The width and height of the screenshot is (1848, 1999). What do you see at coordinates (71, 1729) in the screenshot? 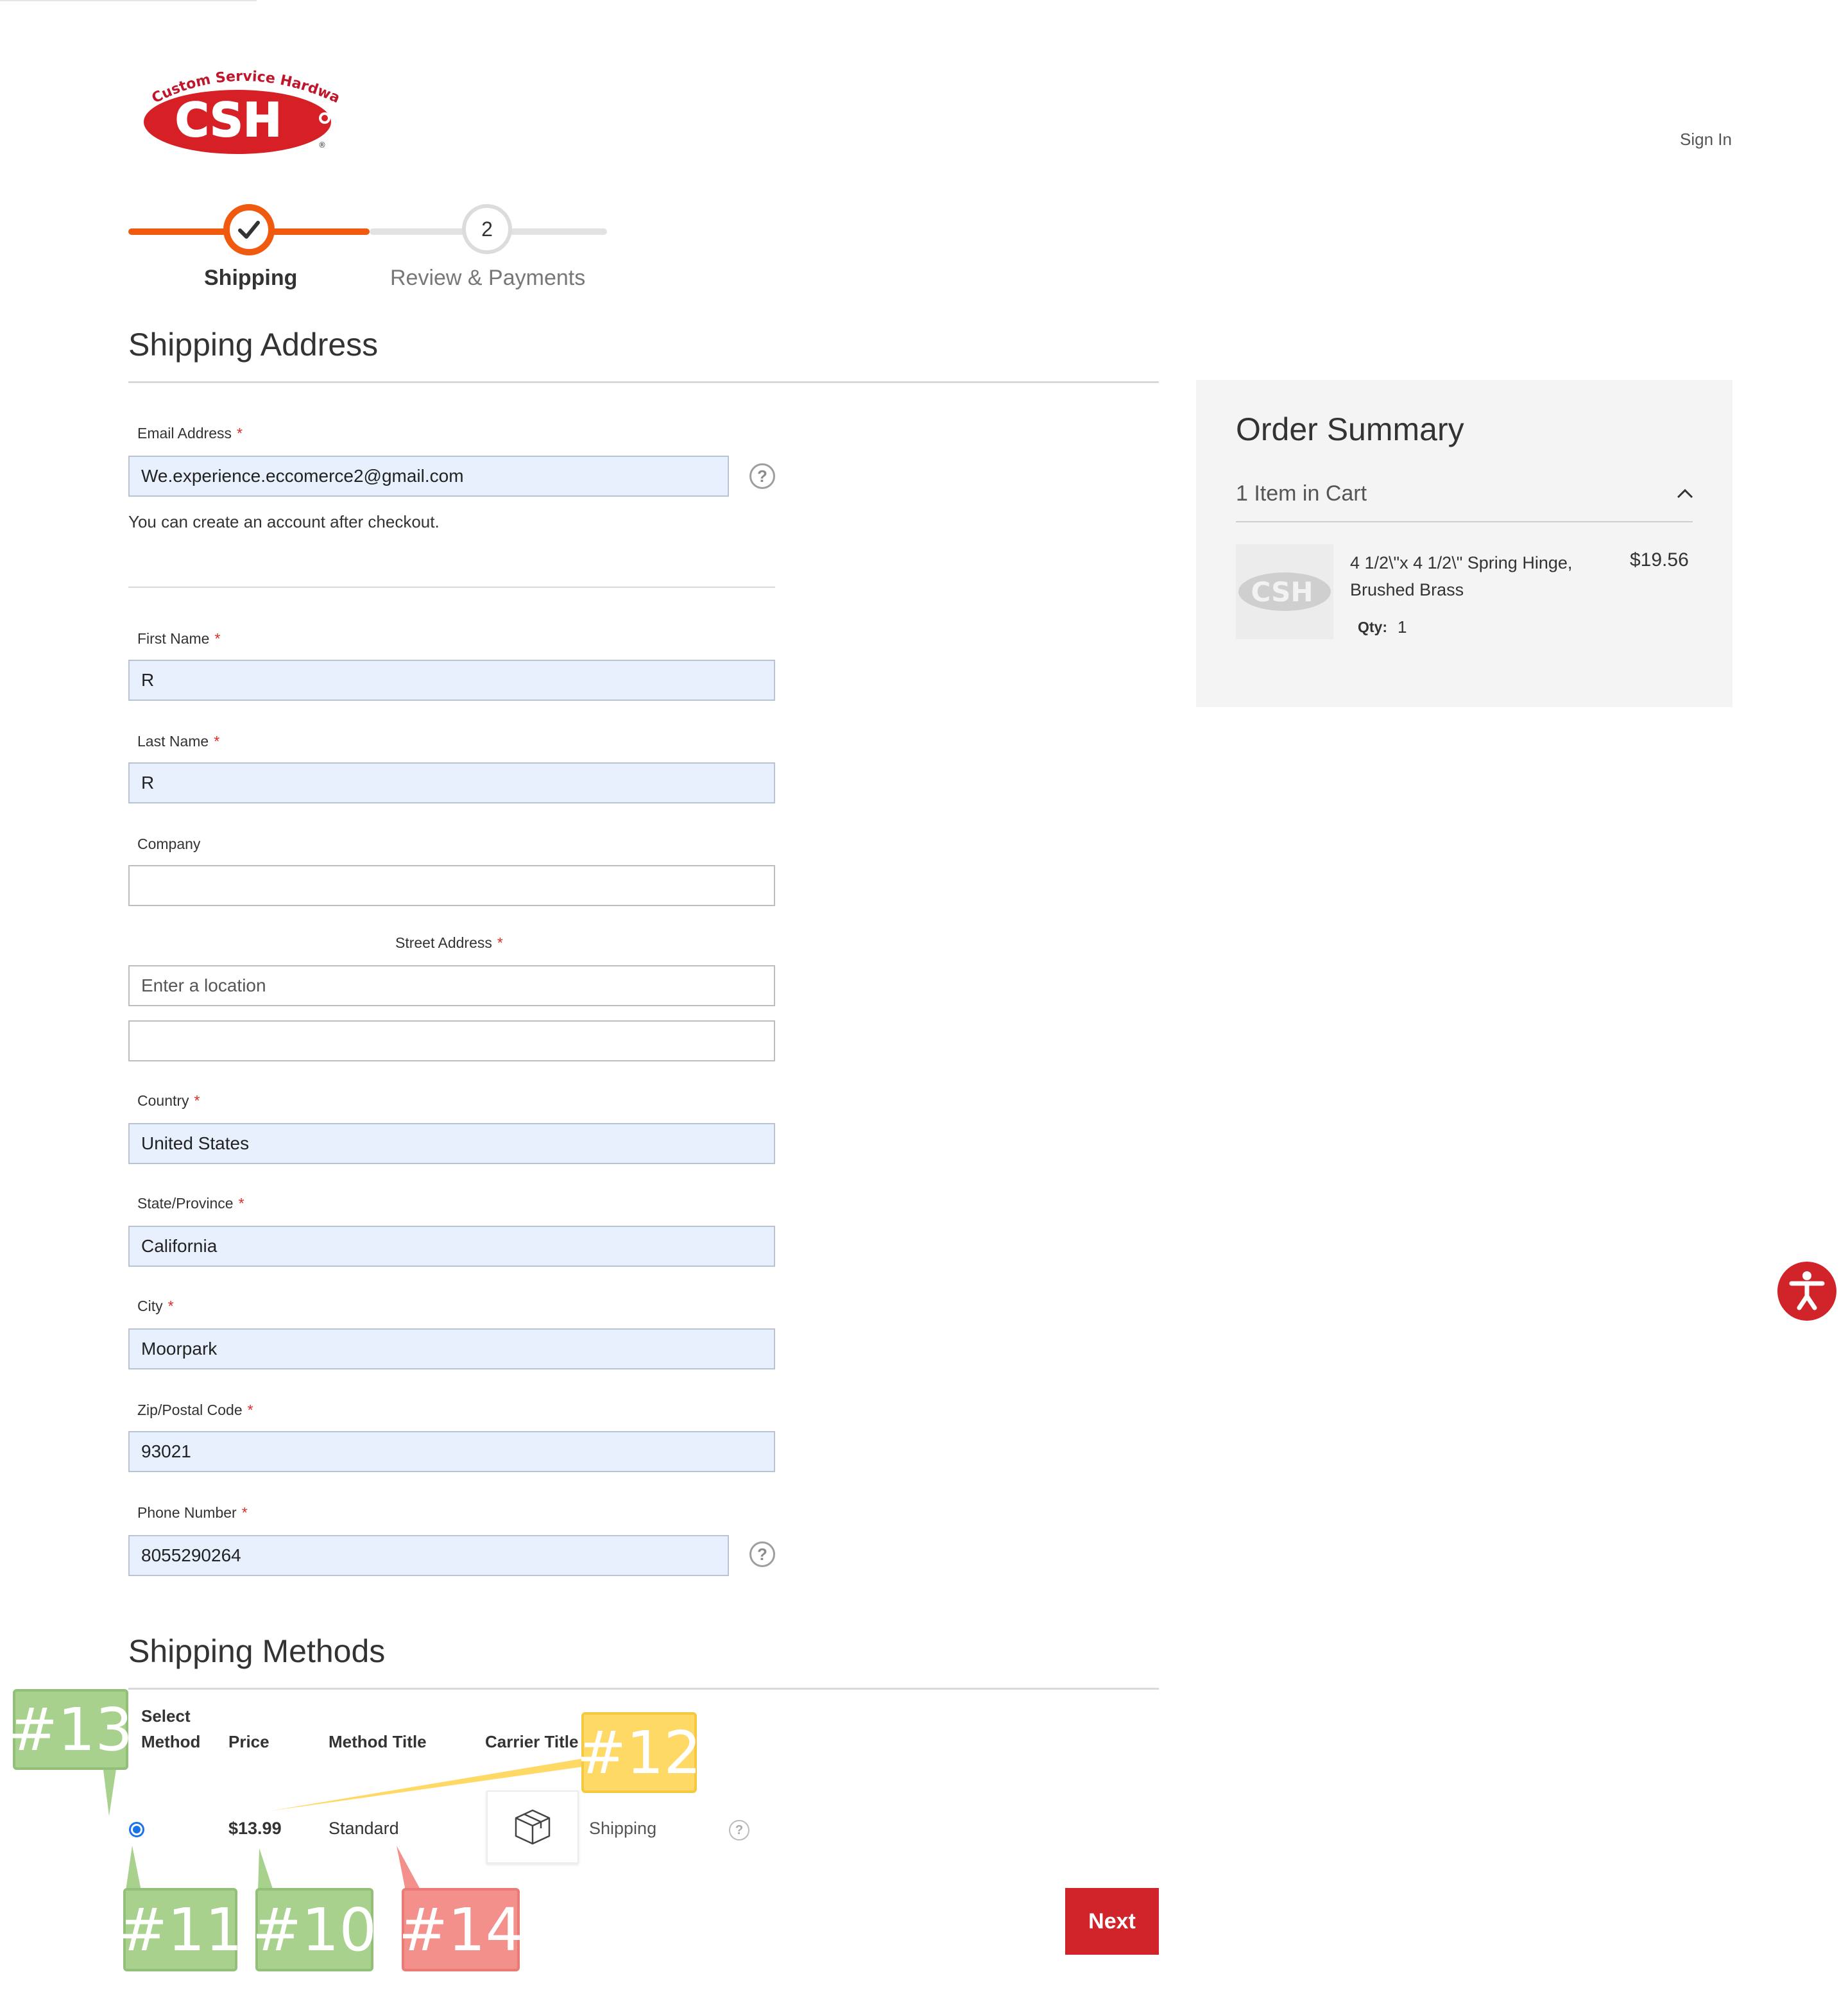
I see `annotation-tag-13: #13` at bounding box center [71, 1729].